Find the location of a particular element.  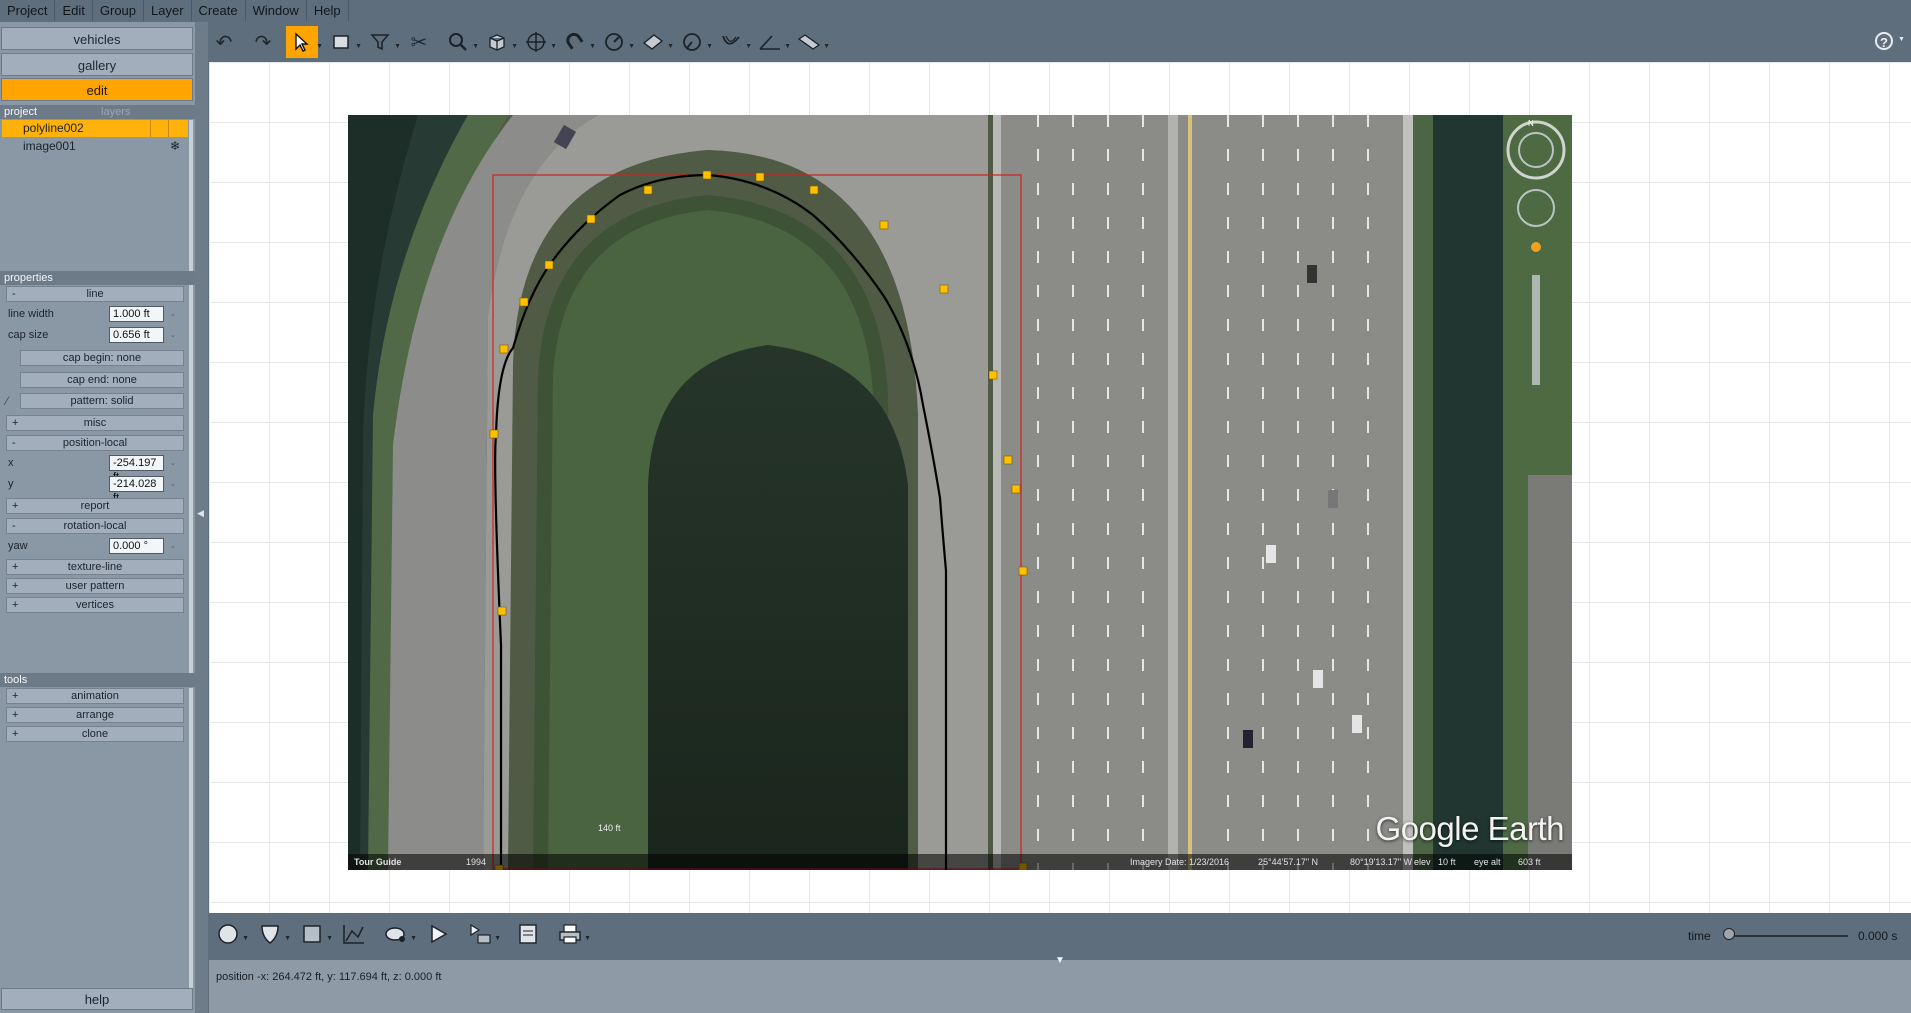

tools-scrollbar is located at coordinates (191, 845).